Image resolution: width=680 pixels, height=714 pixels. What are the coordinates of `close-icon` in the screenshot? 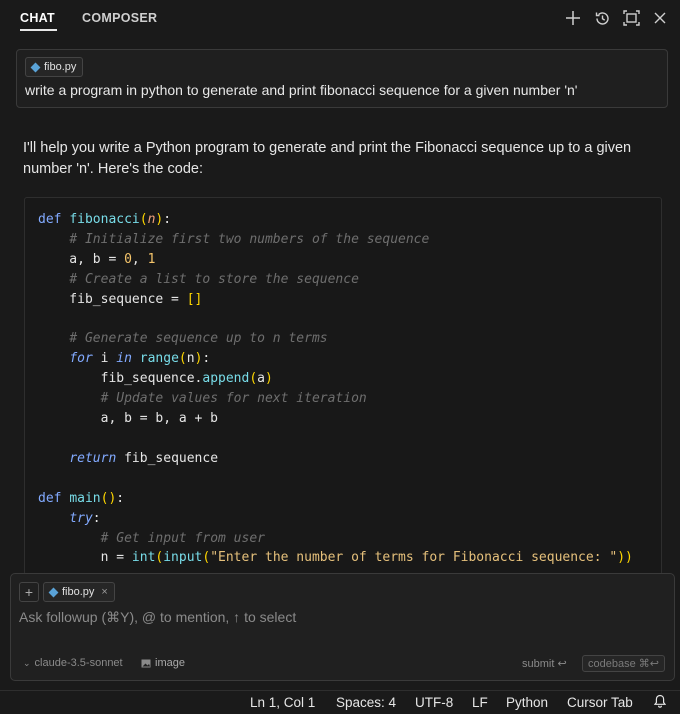 It's located at (660, 18).